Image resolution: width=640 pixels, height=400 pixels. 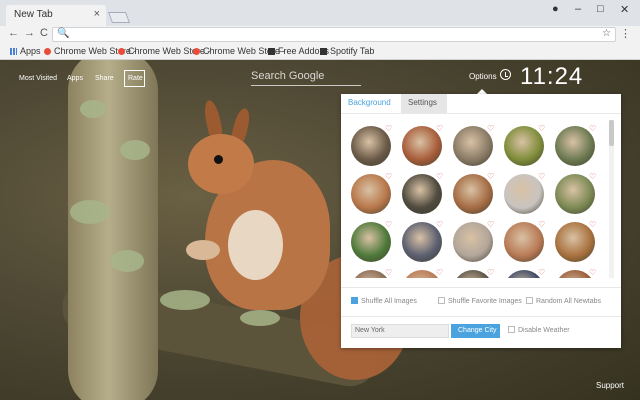 I want to click on squirrel-paw, so click(x=203, y=250).